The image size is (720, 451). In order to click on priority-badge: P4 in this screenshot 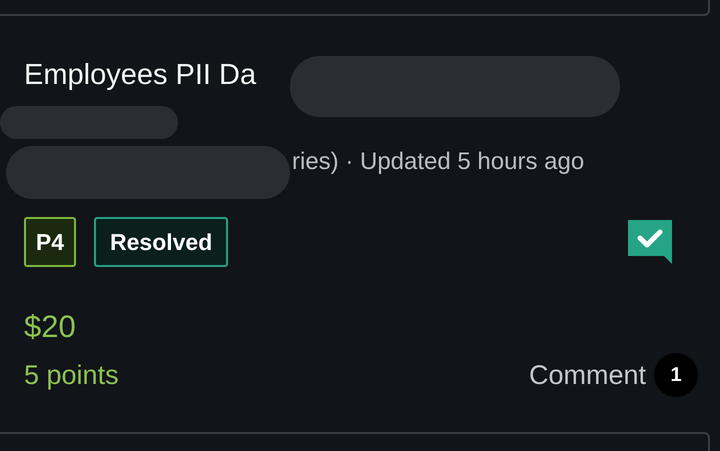, I will do `click(50, 242)`.